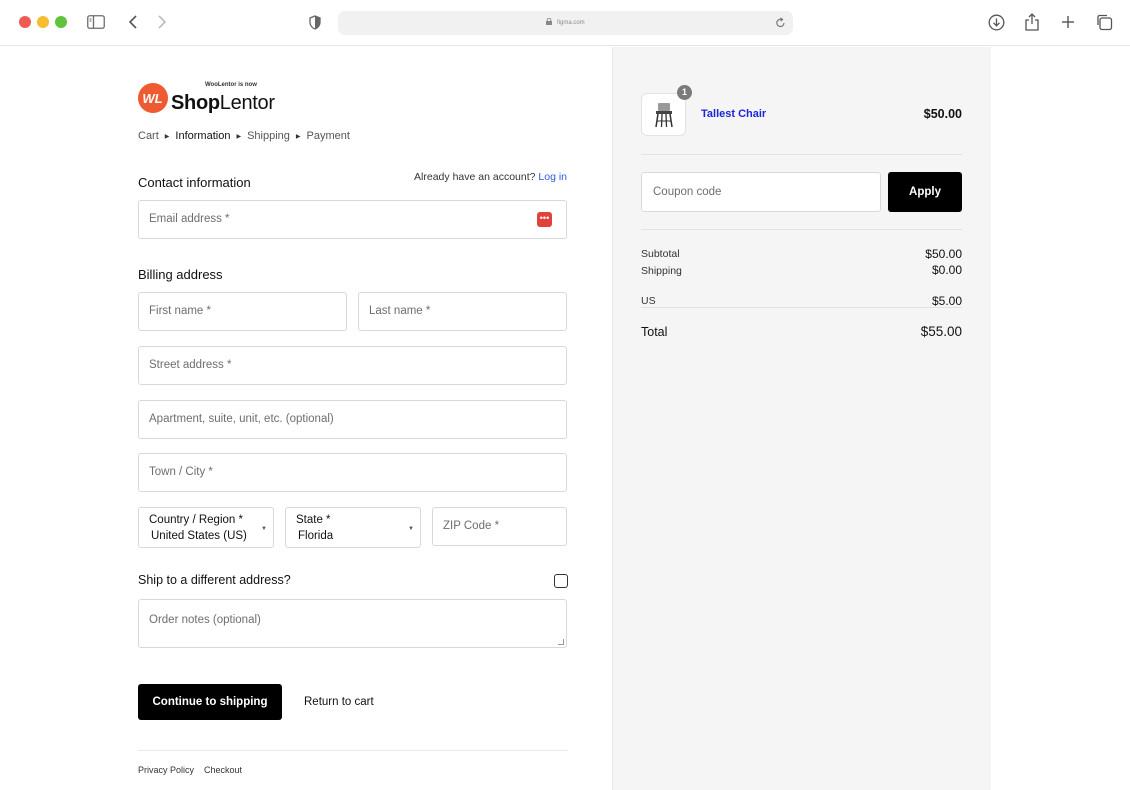  Describe the element at coordinates (328, 136) in the screenshot. I see `breadcrumb-payment: Payment` at that location.